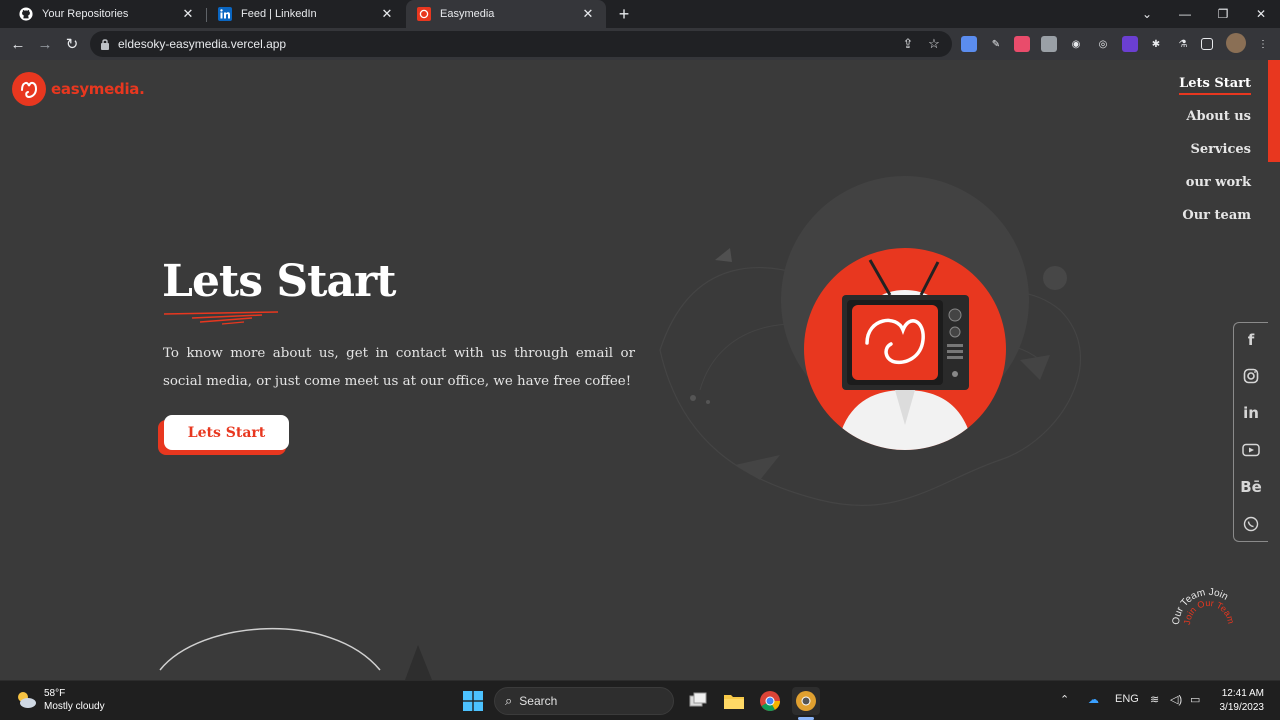  I want to click on task-view-icon, so click(698, 701).